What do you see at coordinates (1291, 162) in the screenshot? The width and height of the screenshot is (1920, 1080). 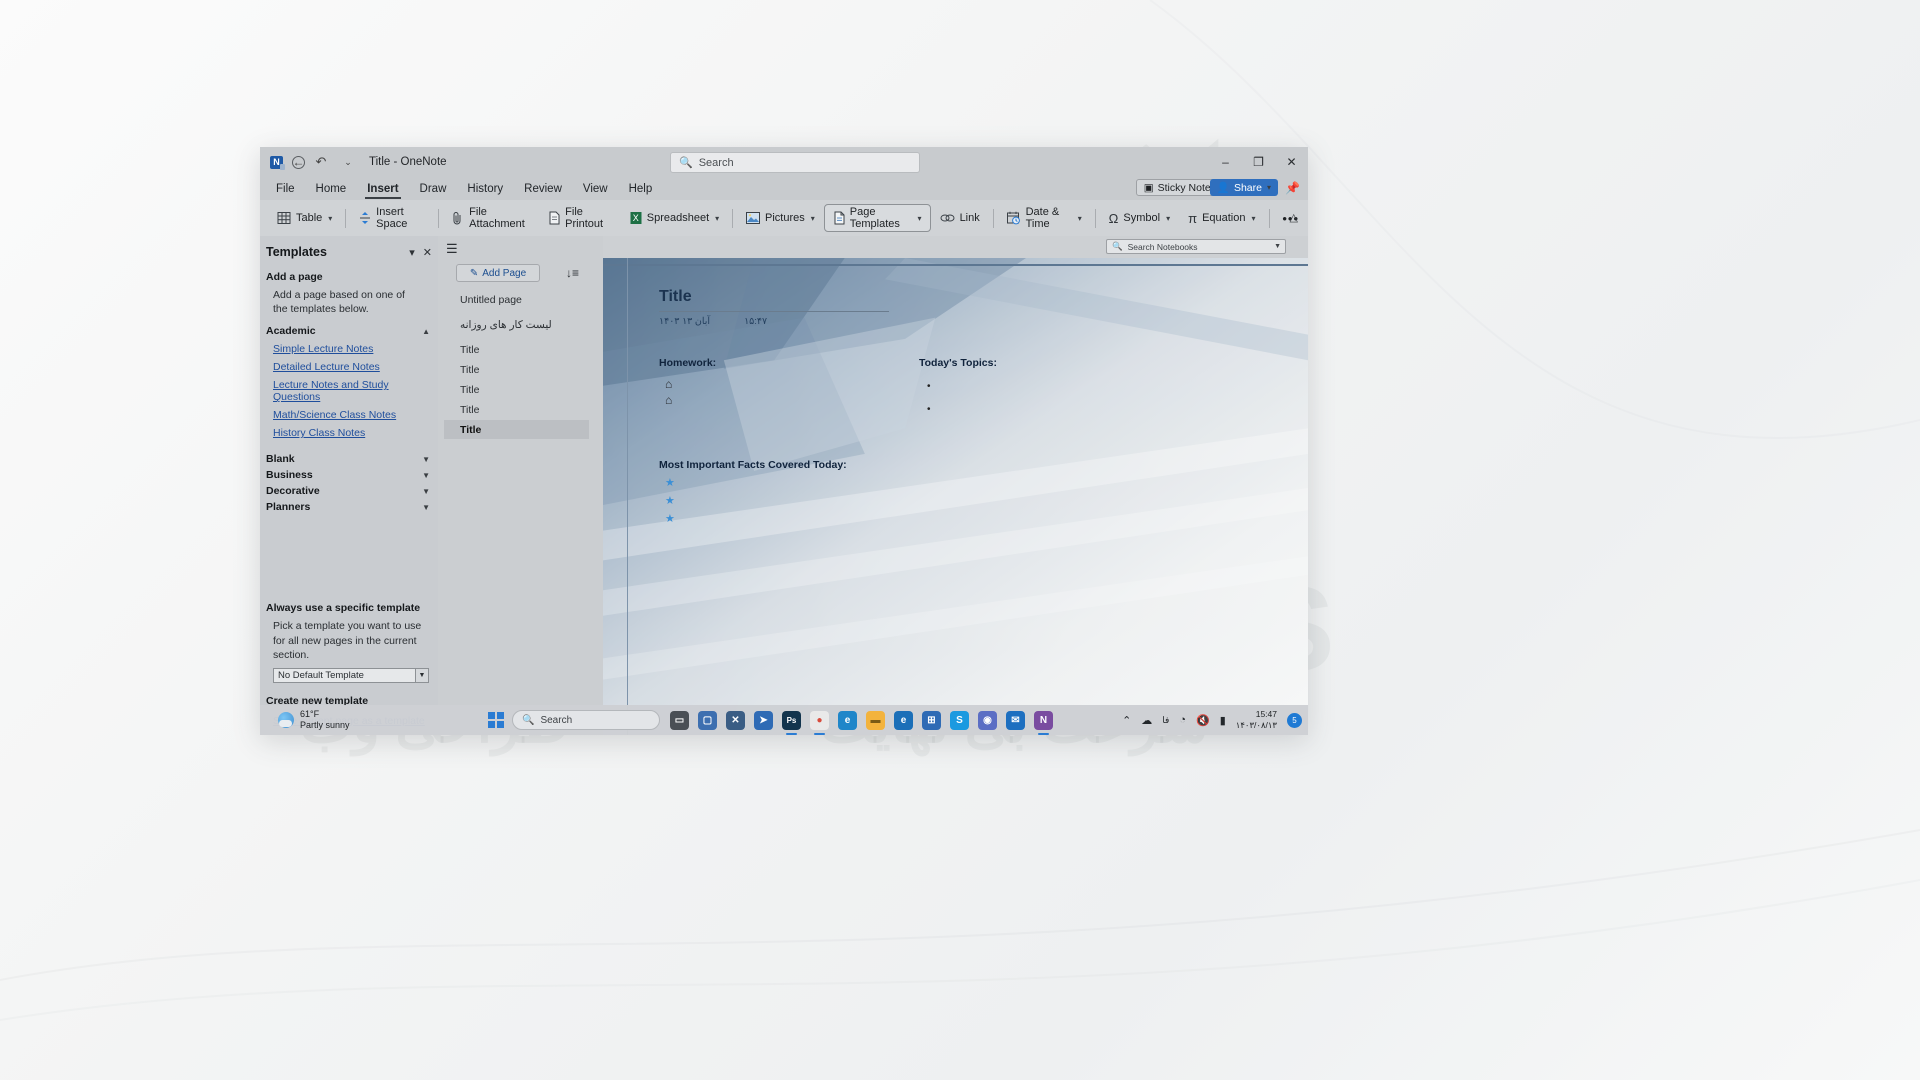 I see `close-button: ✕` at bounding box center [1291, 162].